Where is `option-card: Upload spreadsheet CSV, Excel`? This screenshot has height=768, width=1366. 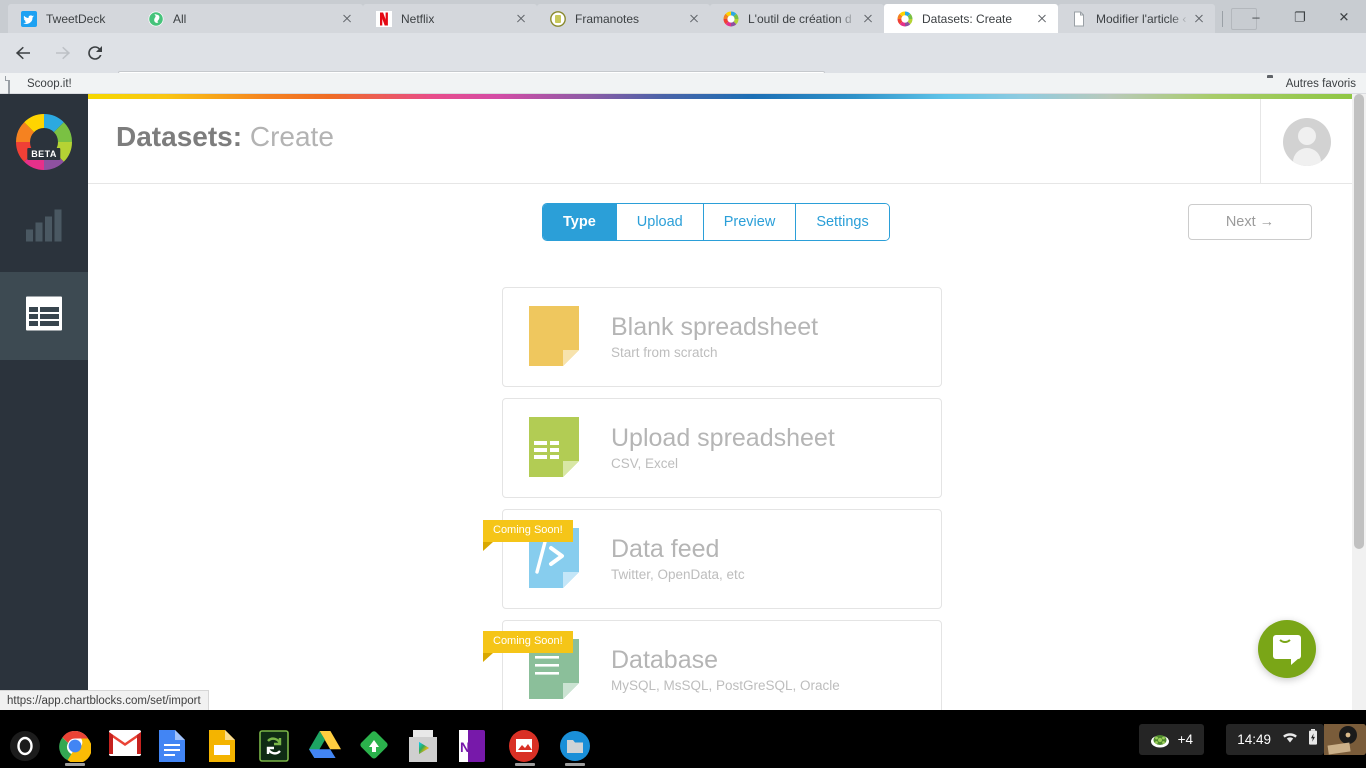
option-card: Upload spreadsheet CSV, Excel is located at coordinates (722, 448).